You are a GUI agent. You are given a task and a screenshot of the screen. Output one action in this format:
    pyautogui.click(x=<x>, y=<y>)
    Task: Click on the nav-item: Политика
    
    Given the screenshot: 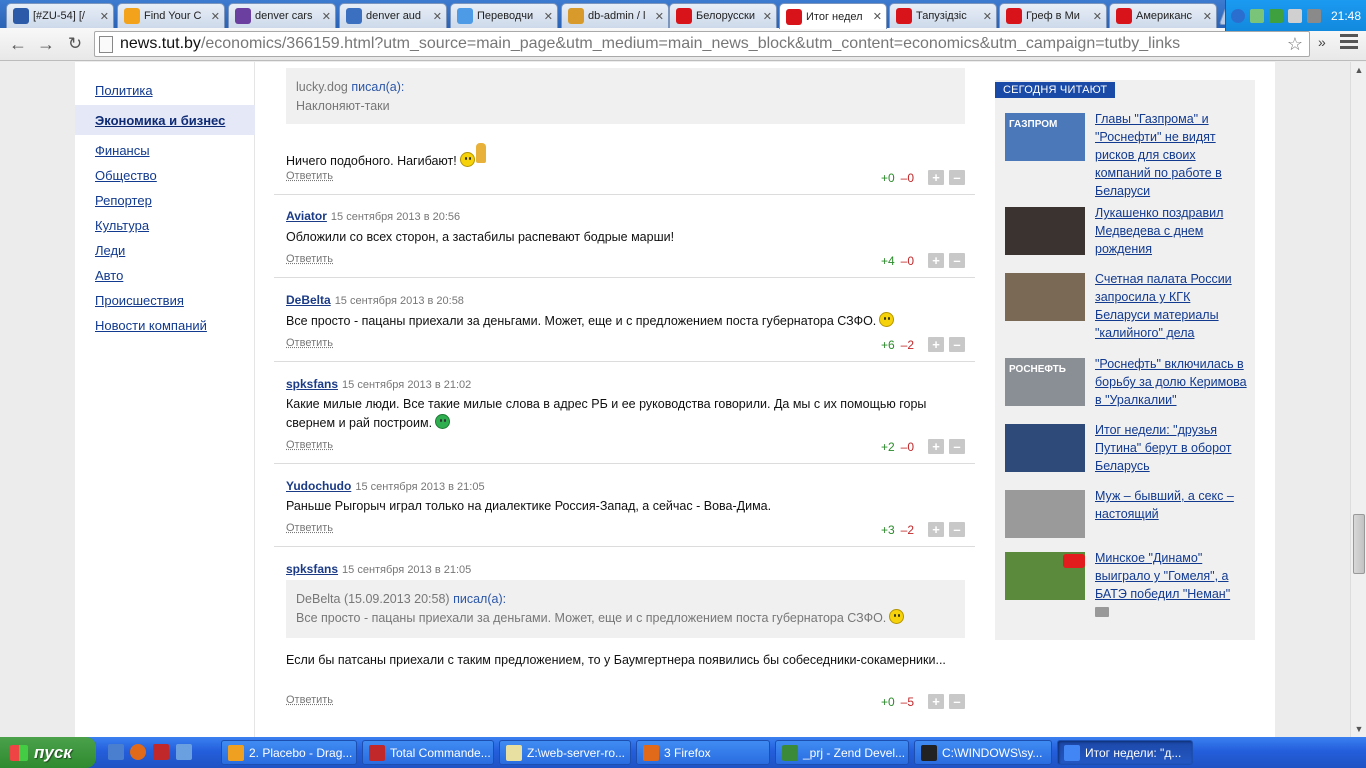 What is the action you would take?
    pyautogui.click(x=165, y=90)
    